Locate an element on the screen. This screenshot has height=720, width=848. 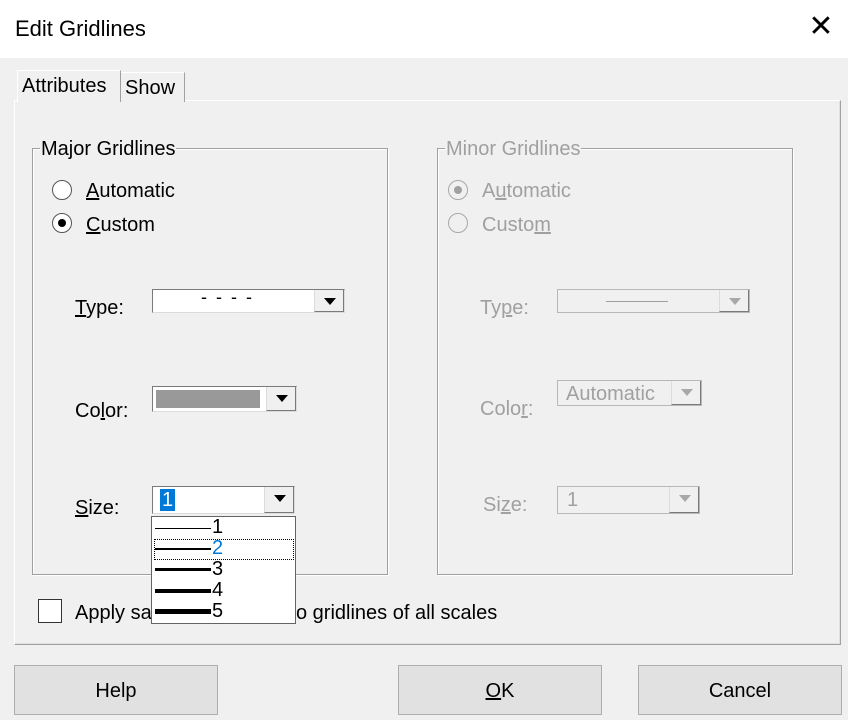
major-type-dropdown-button is located at coordinates (329, 301).